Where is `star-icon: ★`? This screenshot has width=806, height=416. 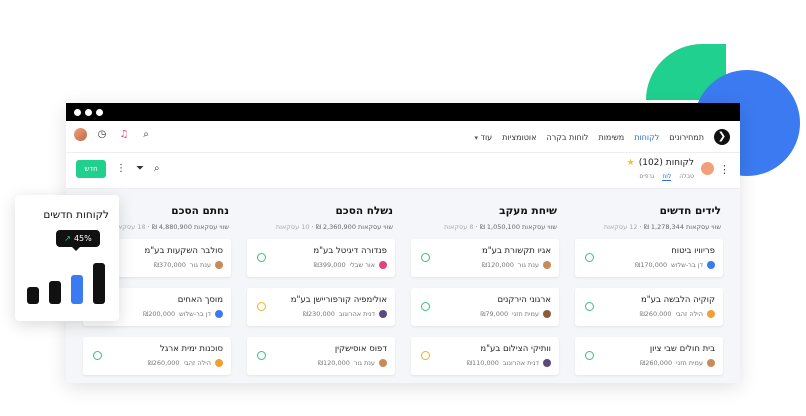
star-icon: ★ is located at coordinates (631, 163).